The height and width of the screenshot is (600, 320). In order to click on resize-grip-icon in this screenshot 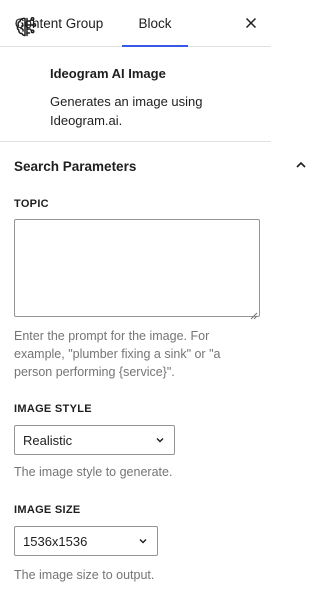, I will do `click(254, 316)`.